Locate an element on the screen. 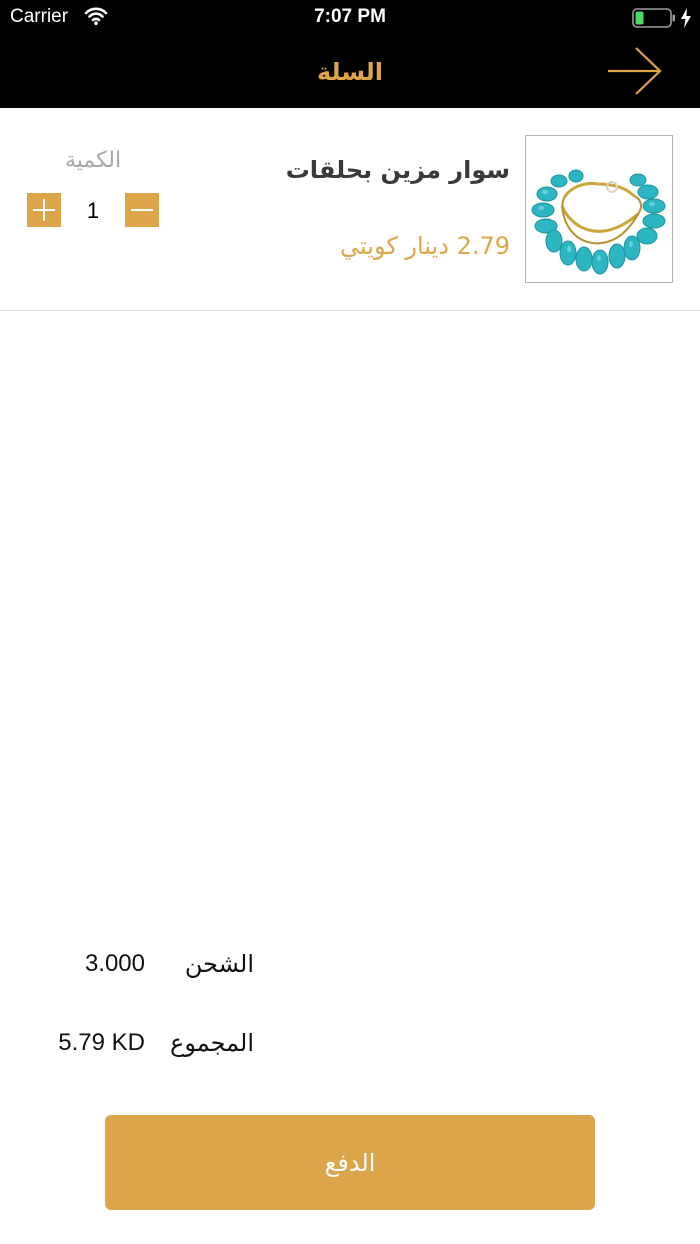 This screenshot has width=700, height=1244. shipping-row: الشحن 3.000 is located at coordinates (350, 970).